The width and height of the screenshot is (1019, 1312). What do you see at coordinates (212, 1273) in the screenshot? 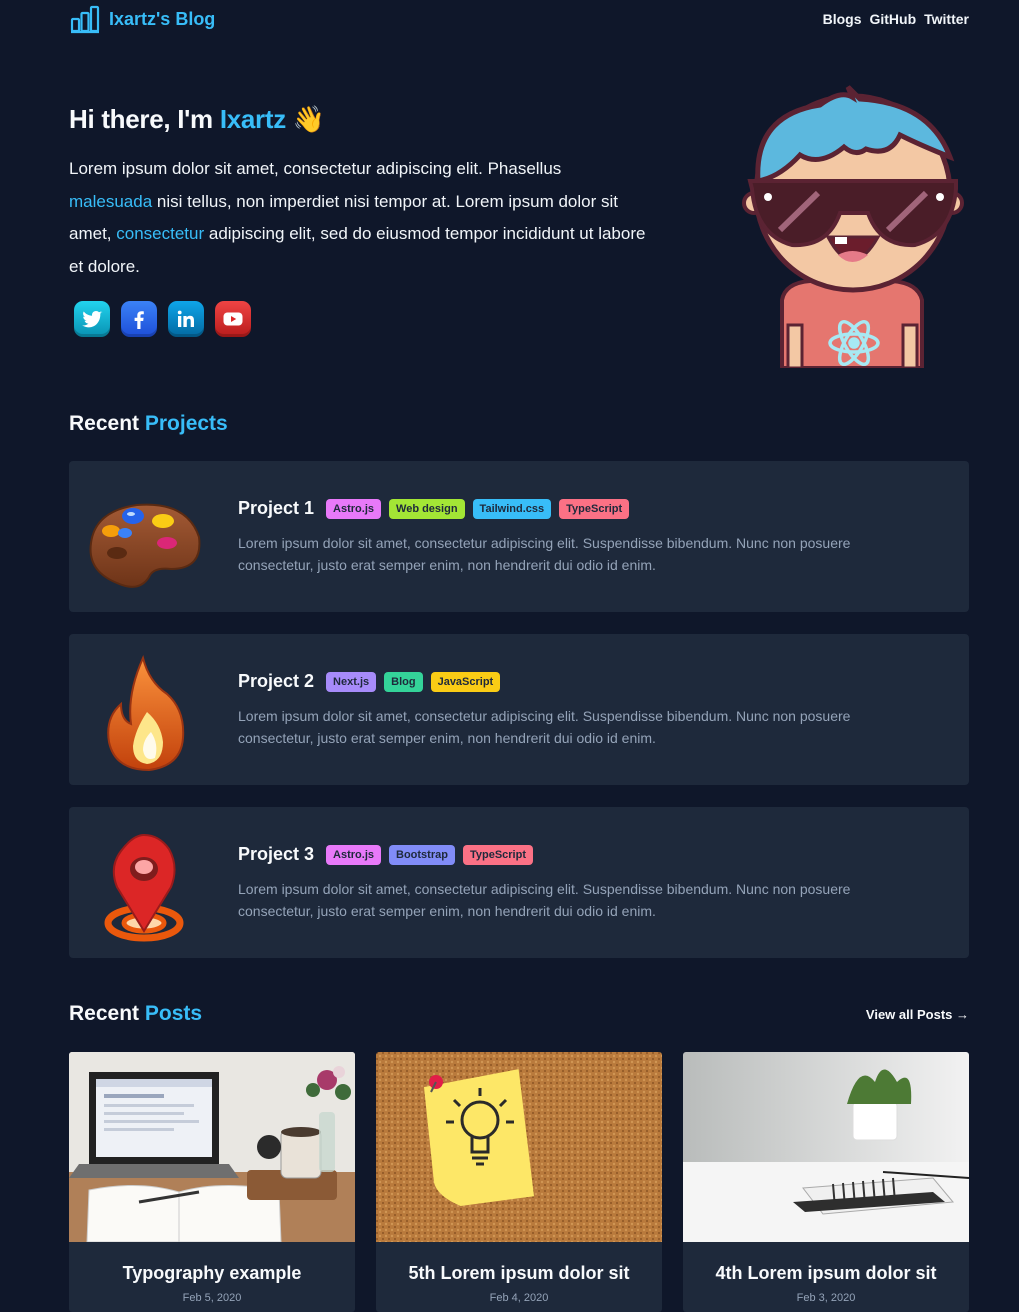
I see `post-title: Typography example` at bounding box center [212, 1273].